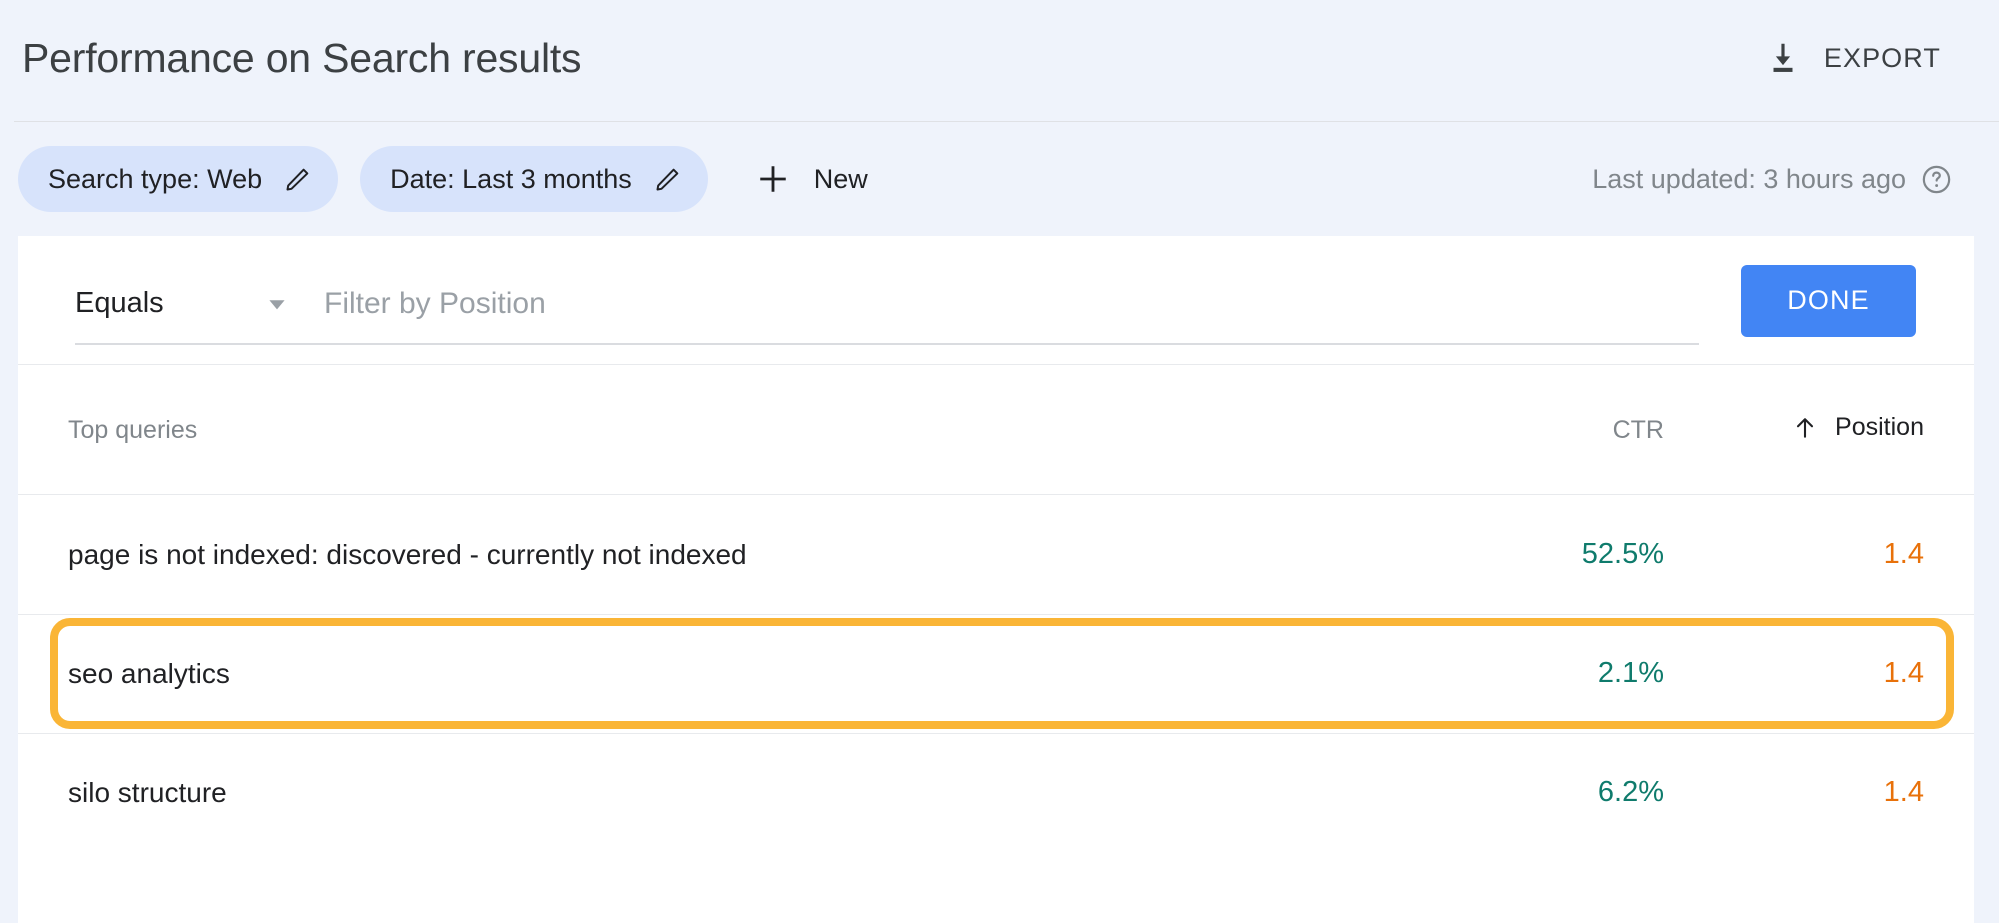  I want to click on filter-input-underline, so click(887, 343).